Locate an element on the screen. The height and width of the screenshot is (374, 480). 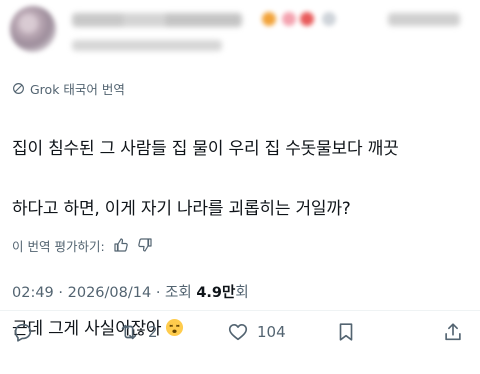
tweet-meta: 02:49 · 2026/08/14 · 조회 4.9만회 is located at coordinates (130, 291).